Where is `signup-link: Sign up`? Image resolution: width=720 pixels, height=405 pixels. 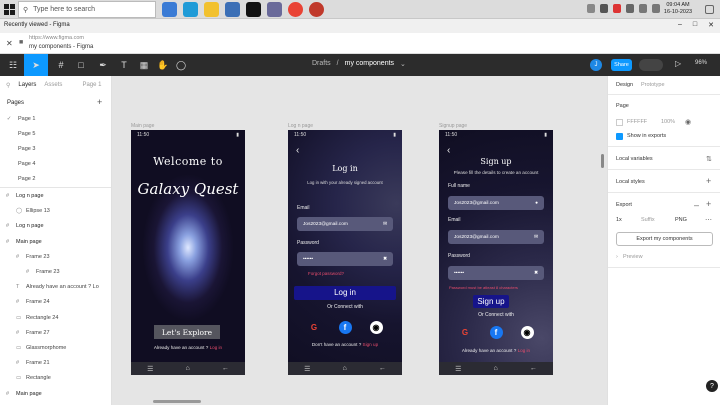 signup-link: Sign up is located at coordinates (371, 344).